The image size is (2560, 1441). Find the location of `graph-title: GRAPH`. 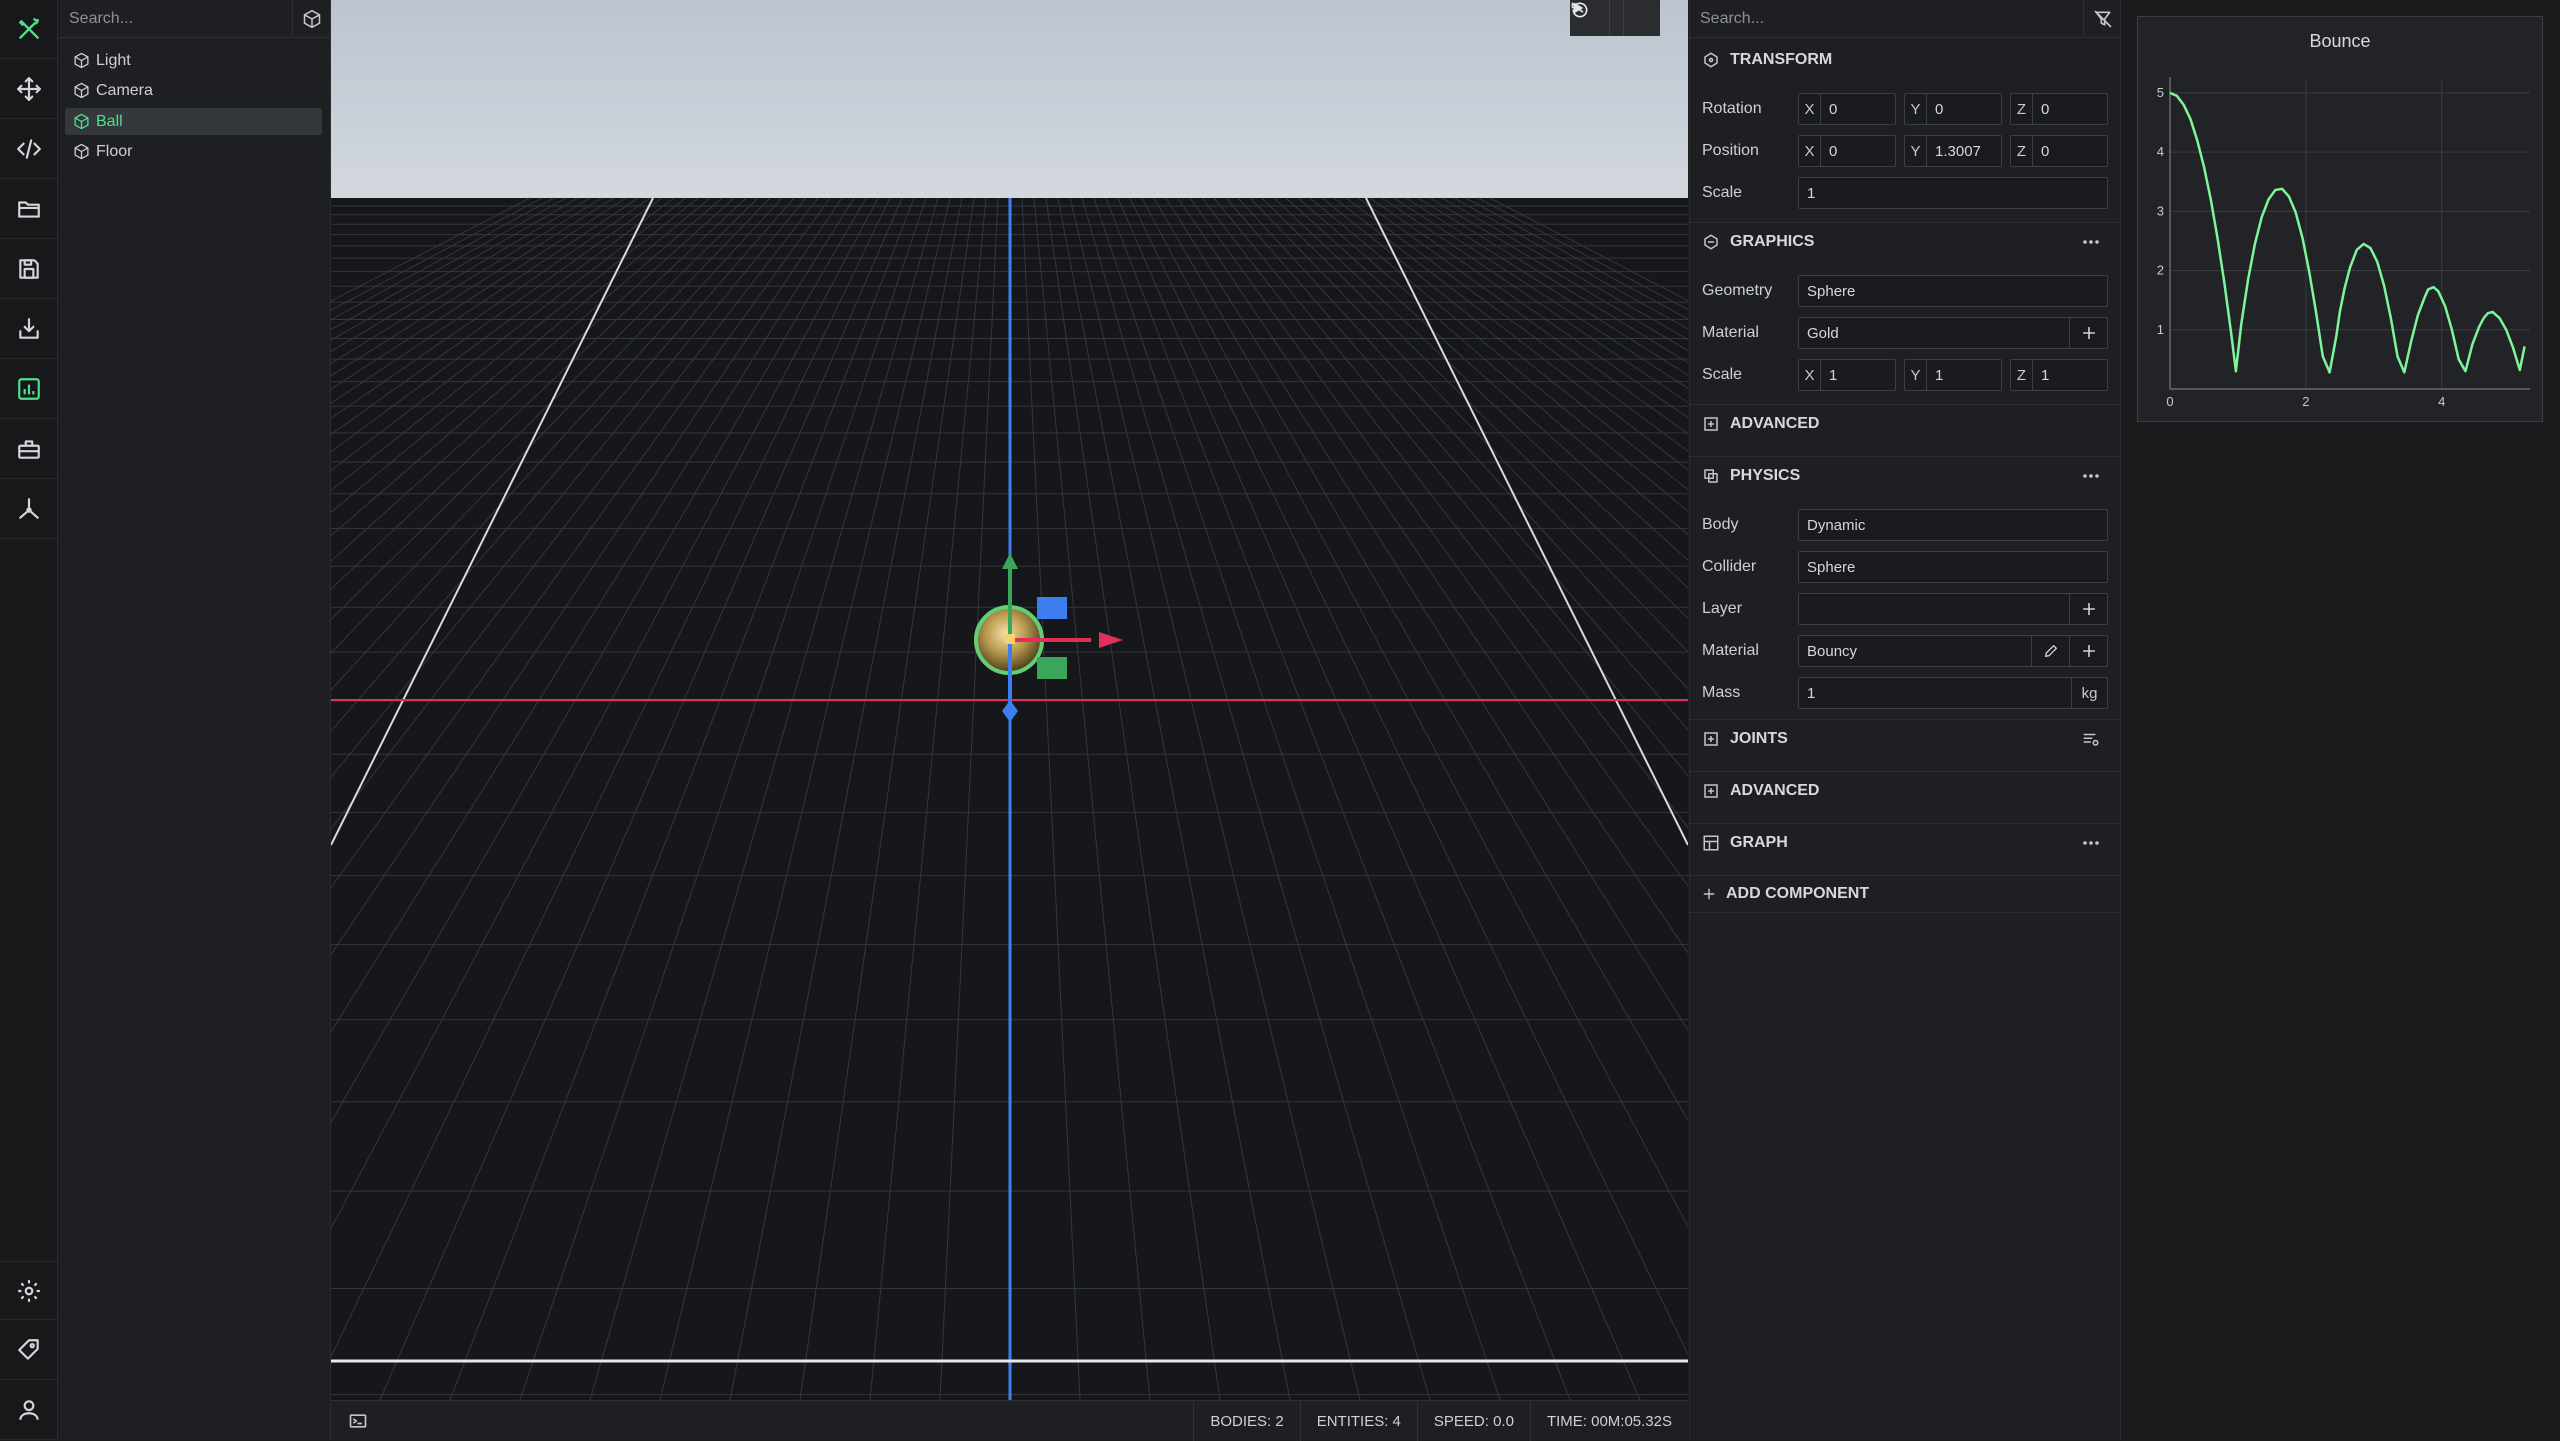

graph-title: GRAPH is located at coordinates (1759, 842).